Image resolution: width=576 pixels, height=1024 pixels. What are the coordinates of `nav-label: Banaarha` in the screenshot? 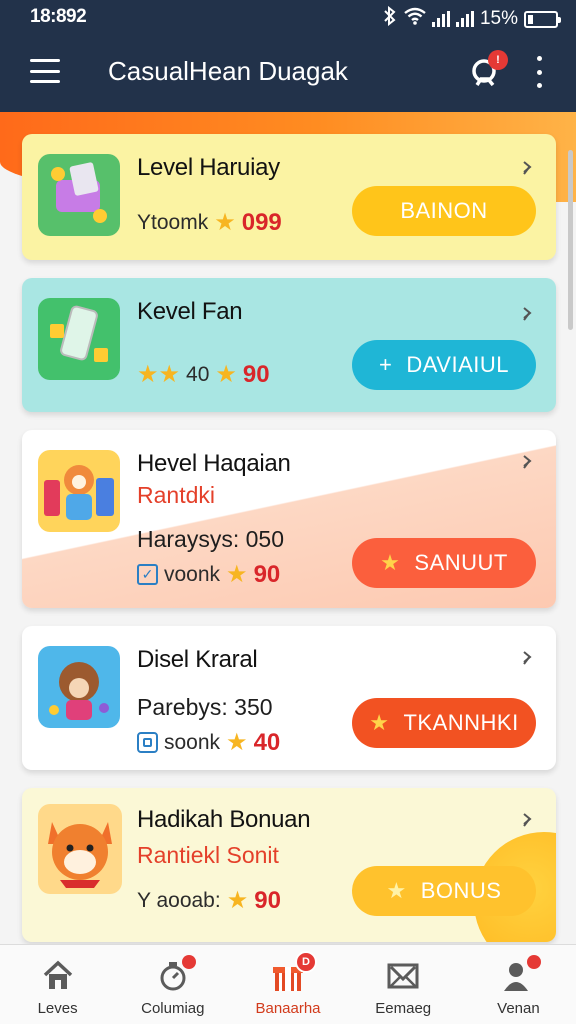 It's located at (288, 1008).